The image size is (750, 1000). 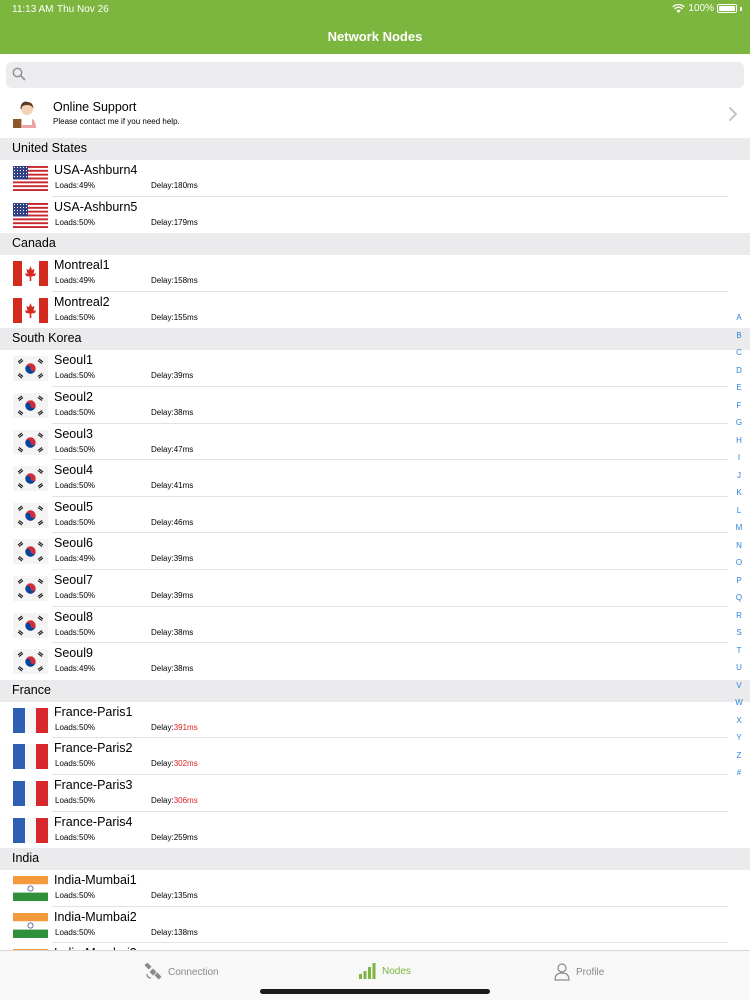 What do you see at coordinates (185, 222) in the screenshot?
I see `node-delay-value: 179ms` at bounding box center [185, 222].